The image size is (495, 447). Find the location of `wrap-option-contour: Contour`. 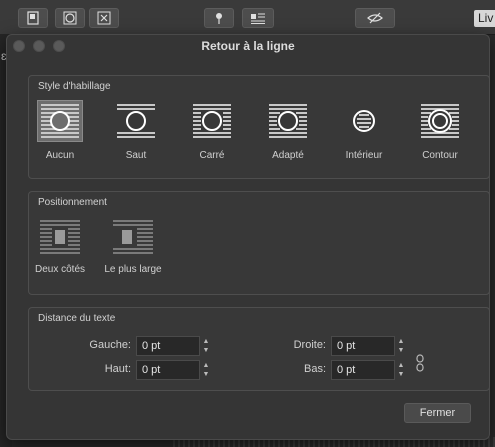

wrap-option-contour: Contour is located at coordinates (440, 130).